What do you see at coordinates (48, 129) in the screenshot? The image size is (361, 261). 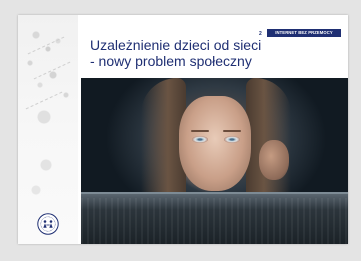 I see `decorative-stamp-column` at bounding box center [48, 129].